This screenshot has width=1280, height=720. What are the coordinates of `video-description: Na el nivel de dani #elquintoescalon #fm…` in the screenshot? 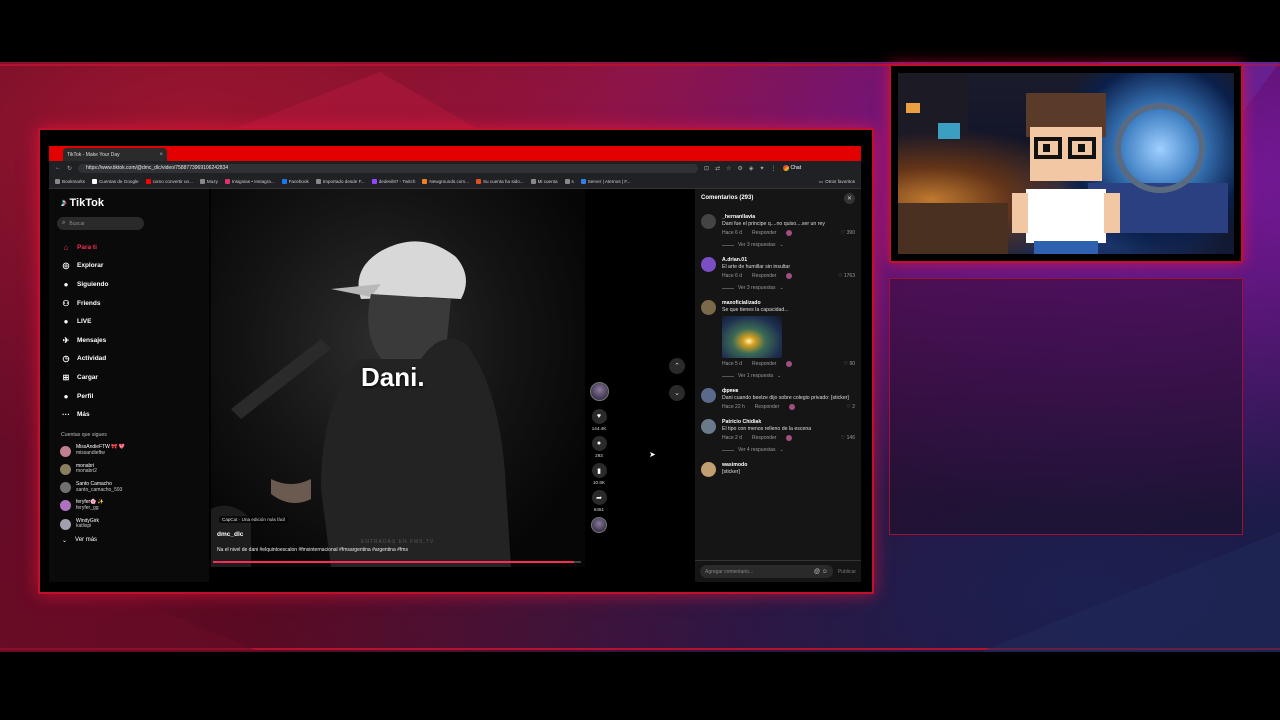 It's located at (312, 550).